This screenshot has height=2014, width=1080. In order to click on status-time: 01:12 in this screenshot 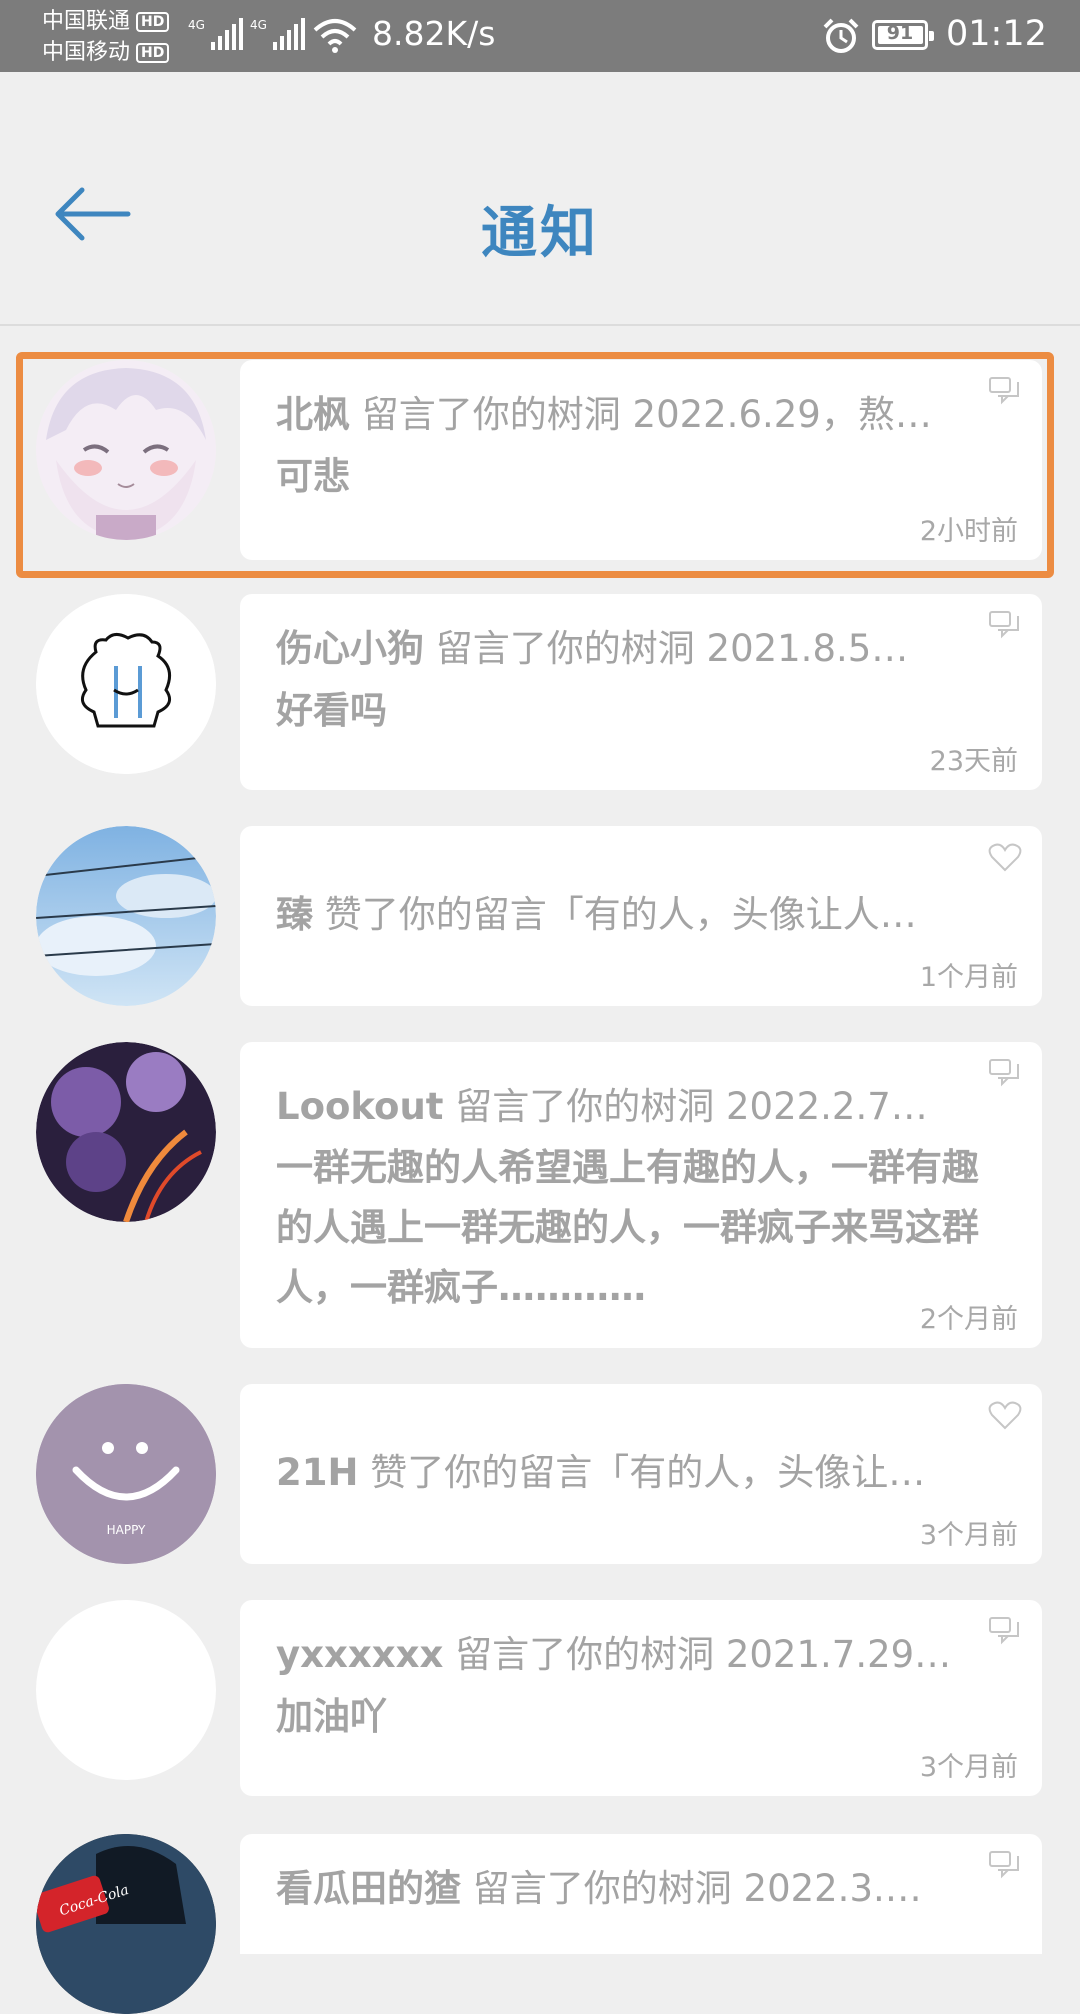, I will do `click(996, 34)`.